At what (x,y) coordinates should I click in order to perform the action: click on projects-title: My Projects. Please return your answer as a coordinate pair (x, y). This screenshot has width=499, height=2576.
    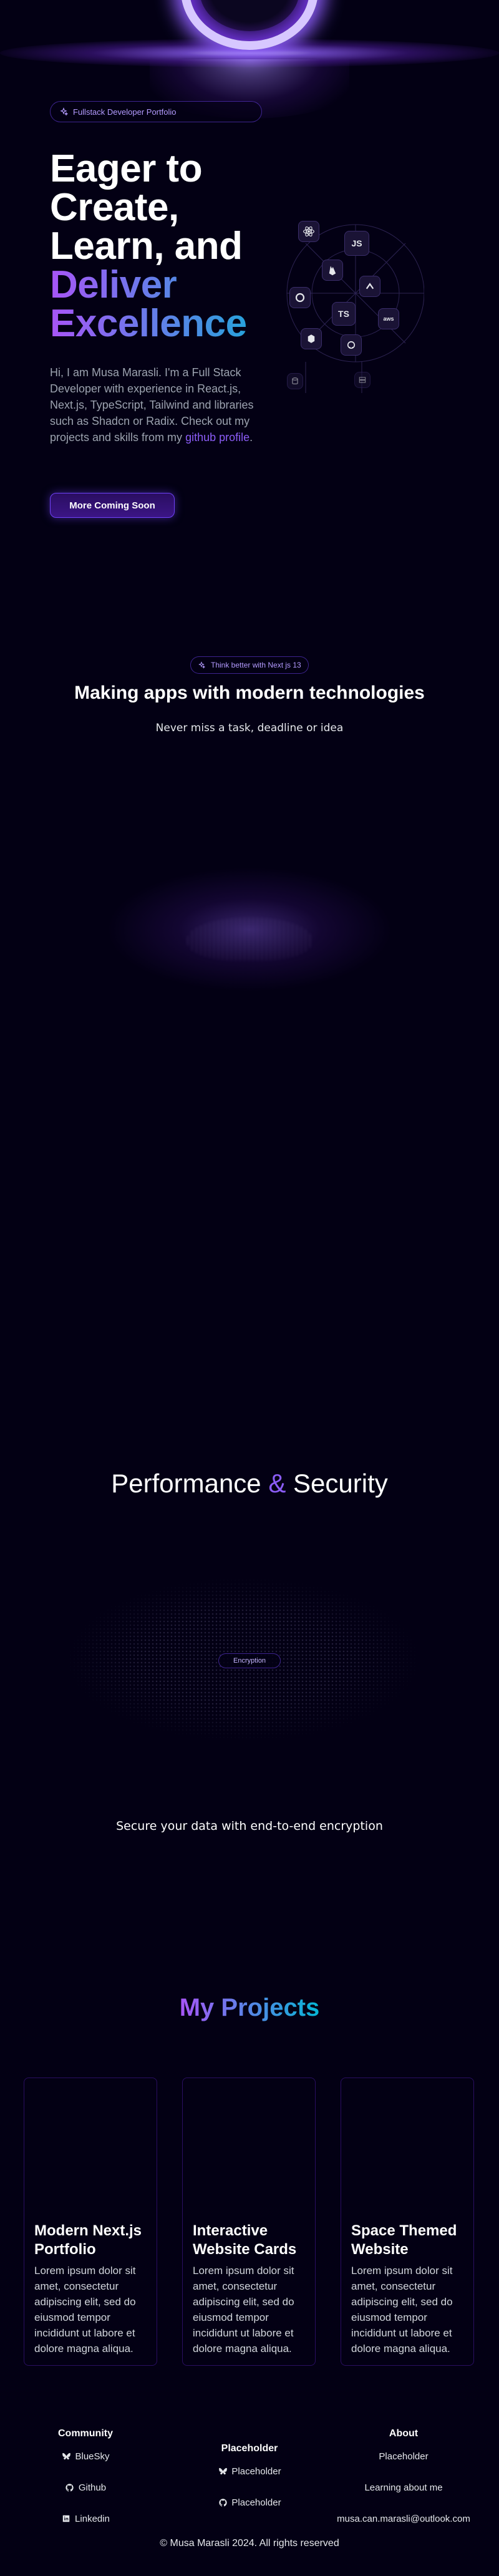
    Looking at the image, I should click on (249, 2008).